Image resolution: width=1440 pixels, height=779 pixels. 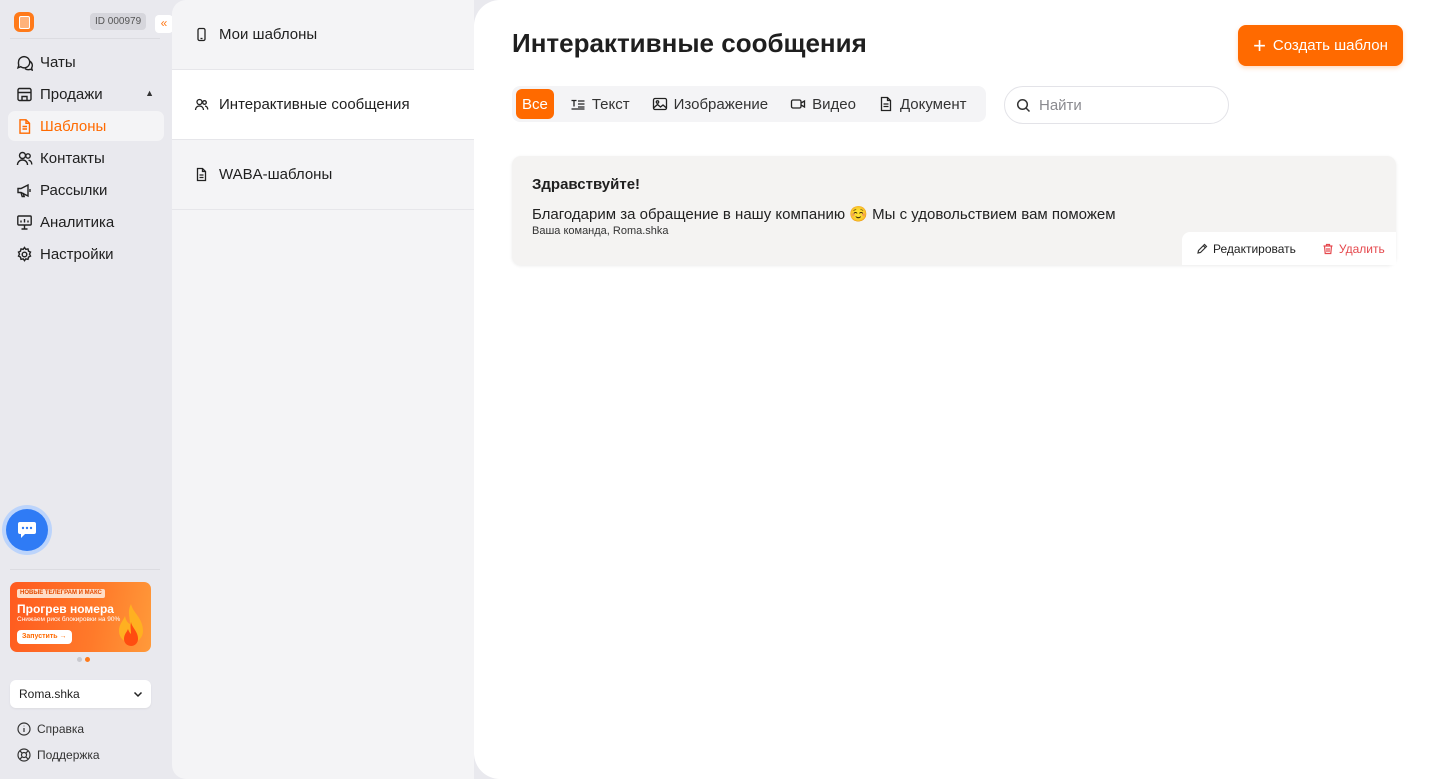 I want to click on create-template-label: Создать шаблон, so click(x=1330, y=45).